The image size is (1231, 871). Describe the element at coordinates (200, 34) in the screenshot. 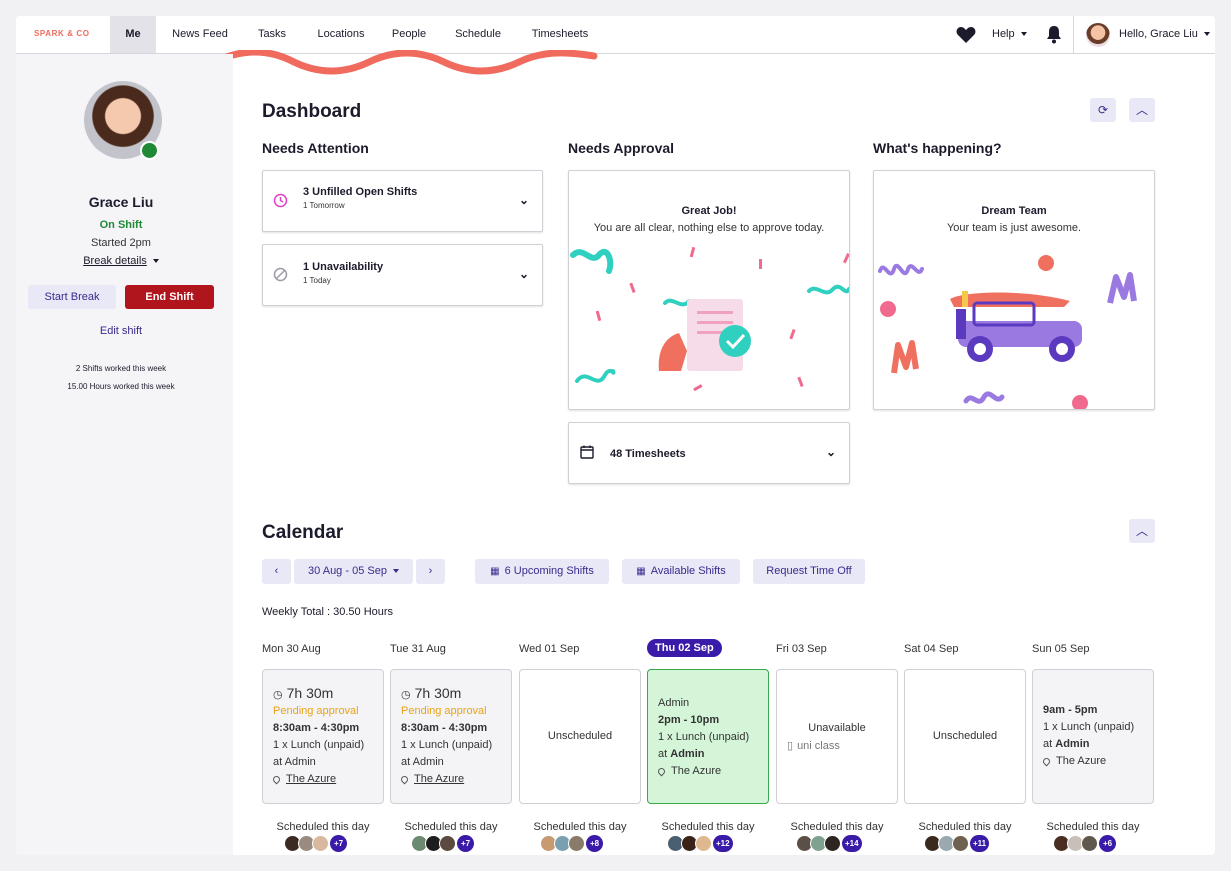

I see `nav-news-feed: News Feed` at that location.